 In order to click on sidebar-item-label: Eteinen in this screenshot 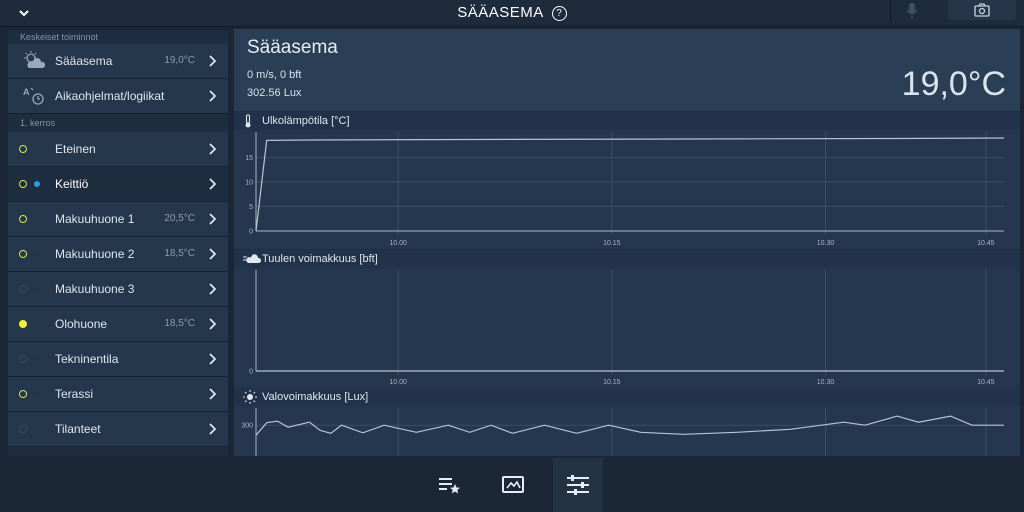, I will do `click(75, 149)`.